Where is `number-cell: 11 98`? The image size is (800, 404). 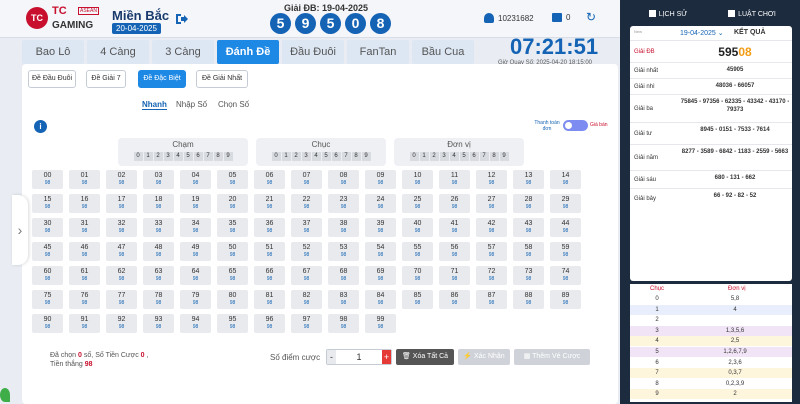 number-cell: 11 98 is located at coordinates (454, 179).